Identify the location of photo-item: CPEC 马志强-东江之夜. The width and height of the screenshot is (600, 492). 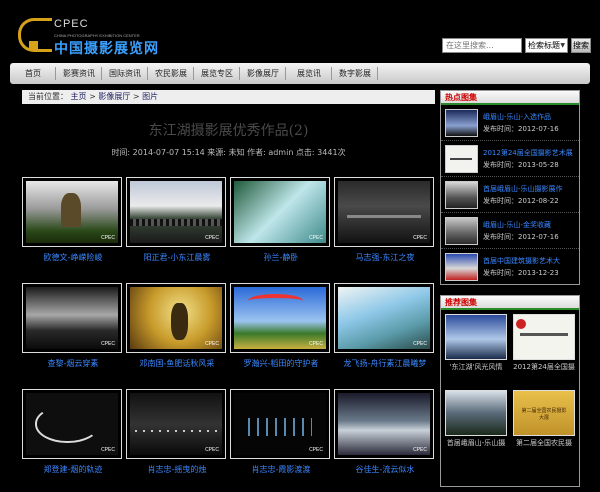
(385, 220).